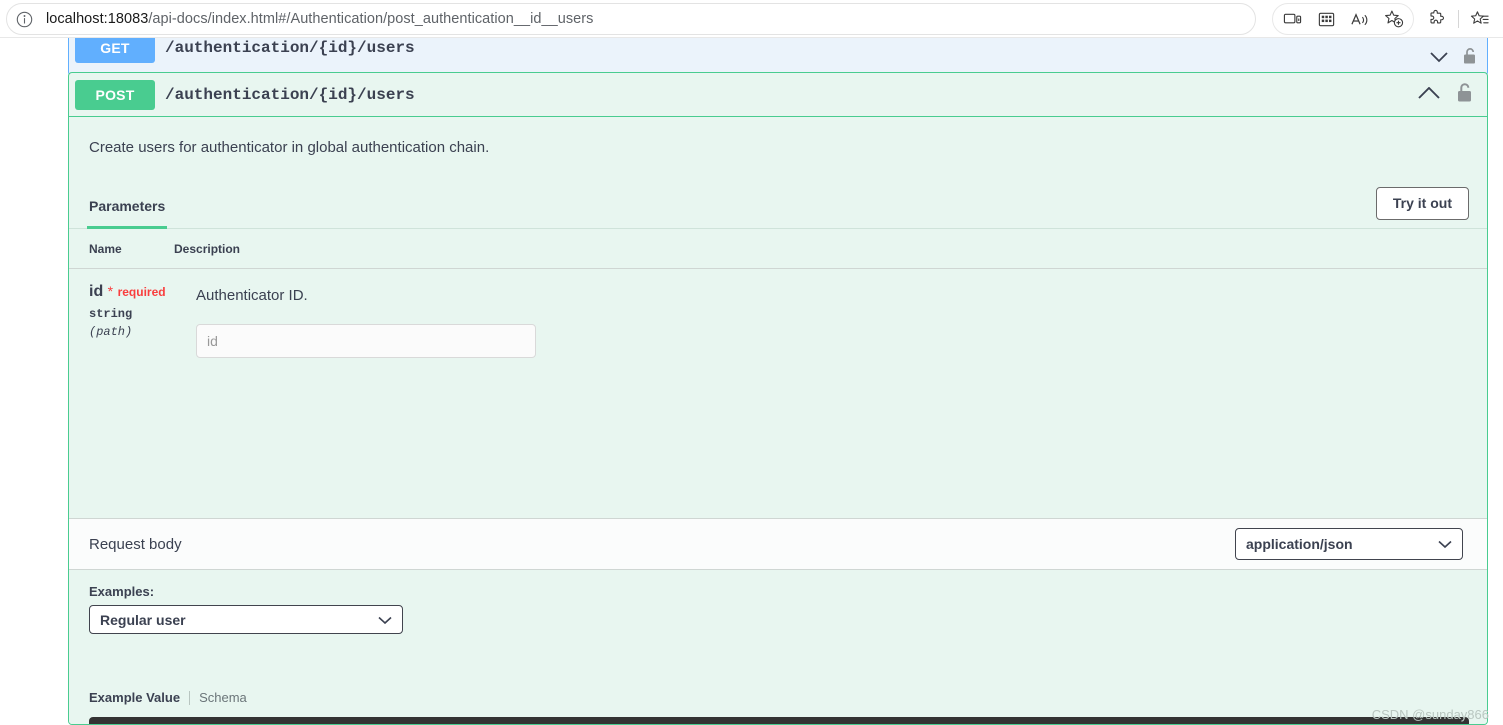 The image size is (1503, 725). I want to click on favorites-star-list-icon, so click(1480, 19).